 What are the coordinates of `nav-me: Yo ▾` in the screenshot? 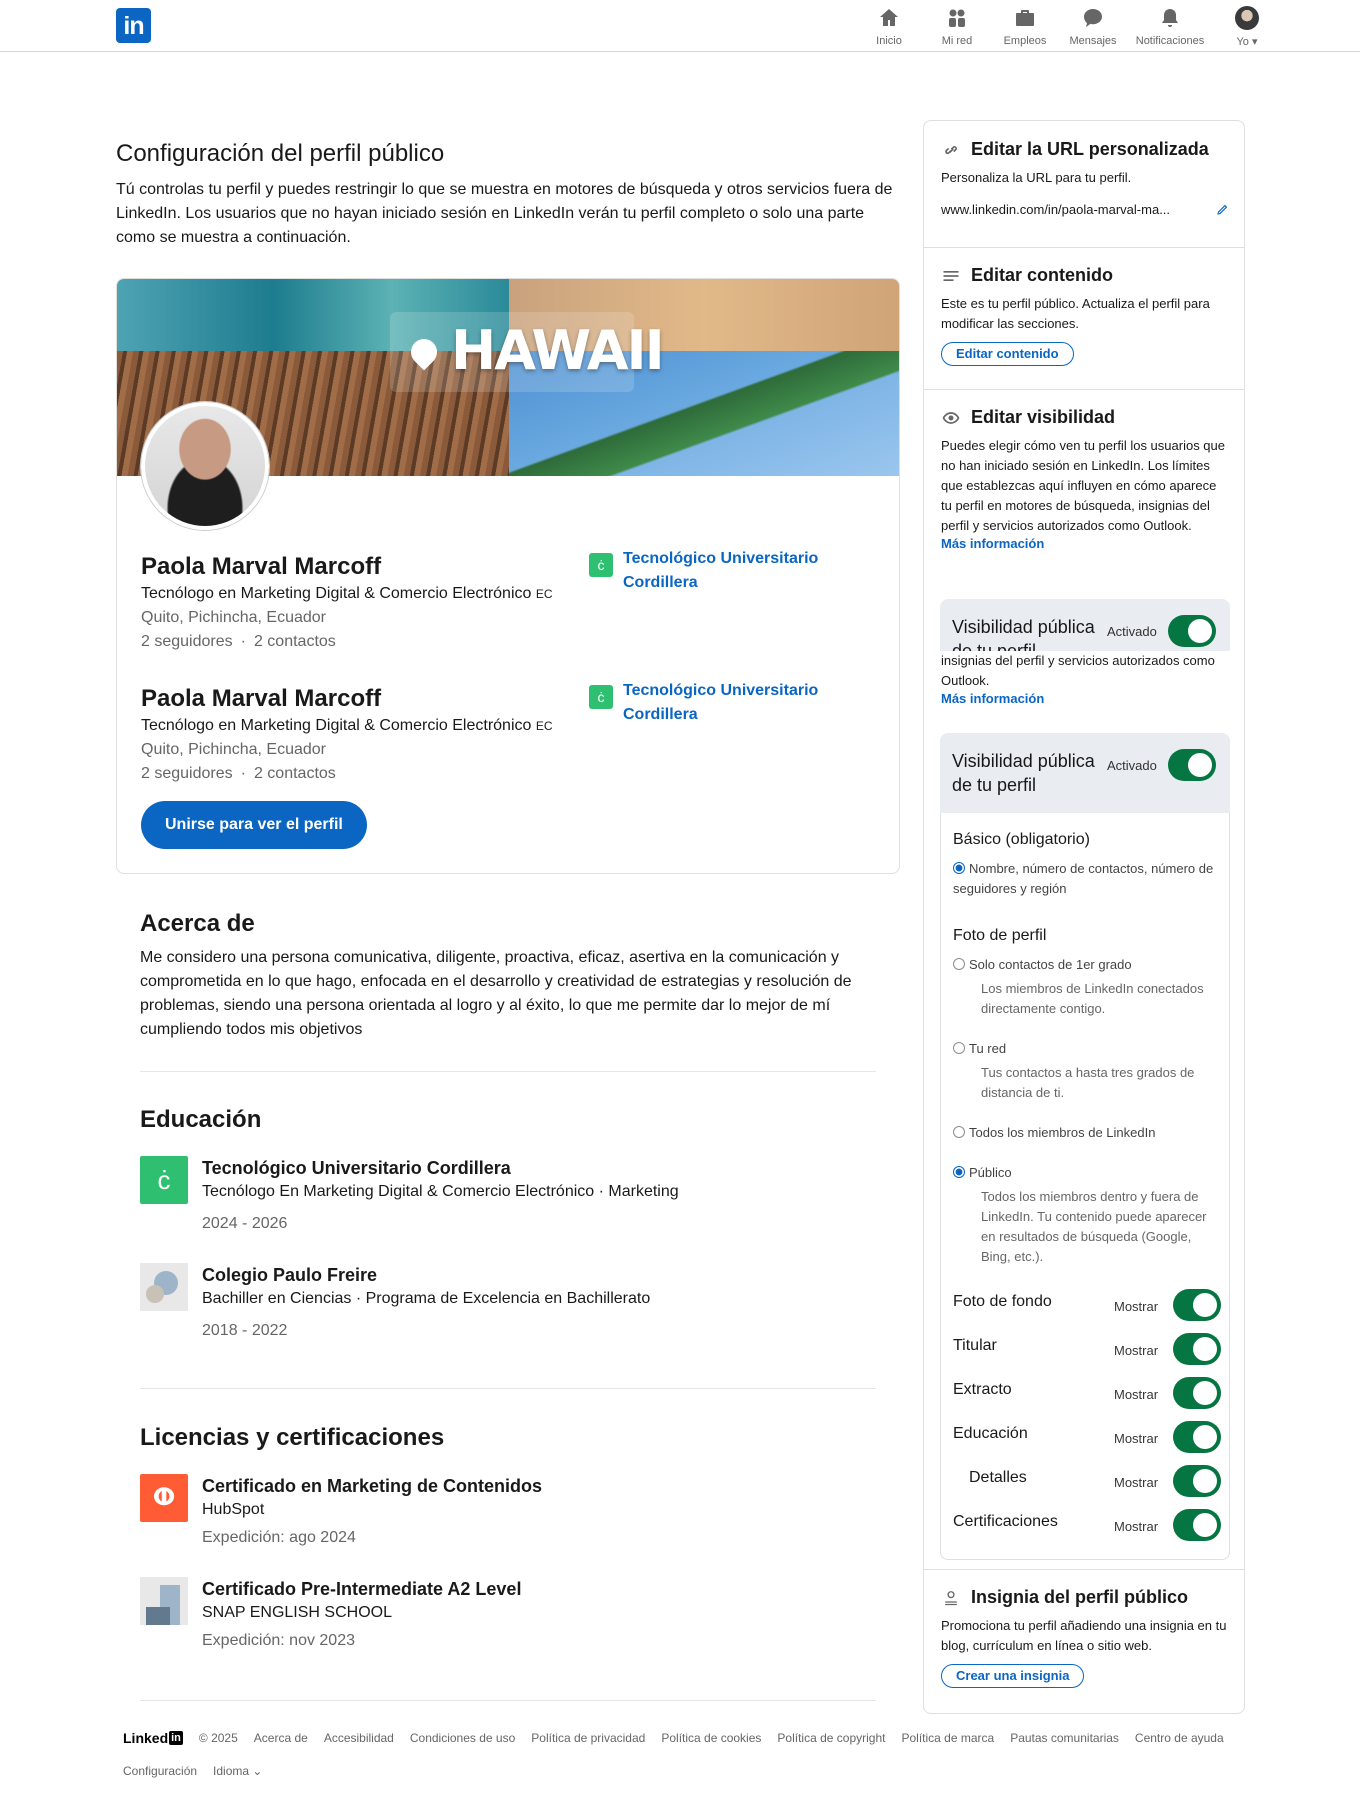 It's located at (1247, 27).